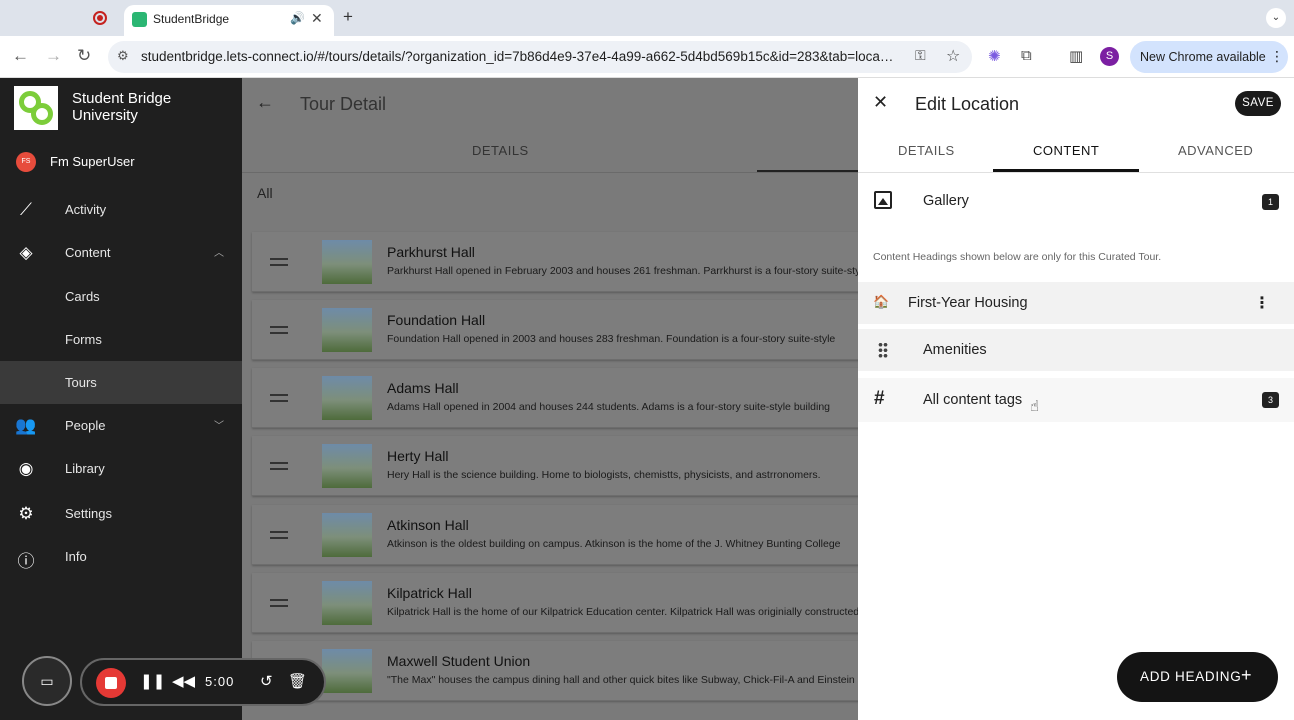  What do you see at coordinates (297, 681) in the screenshot?
I see `trash-icon: 🗑` at bounding box center [297, 681].